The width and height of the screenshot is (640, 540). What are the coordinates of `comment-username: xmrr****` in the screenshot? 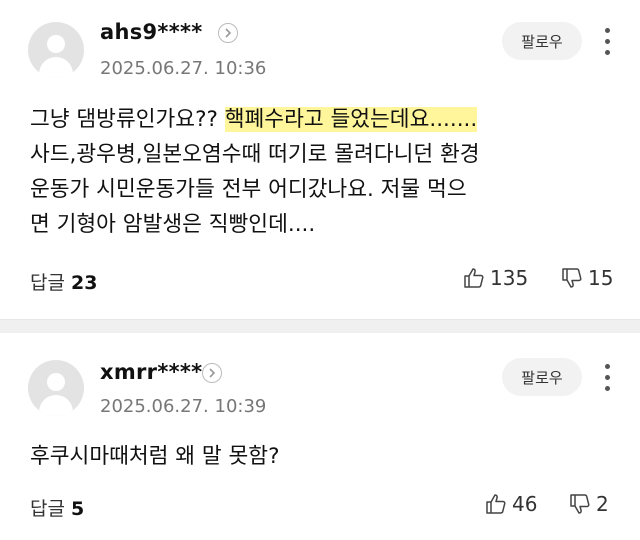 It's located at (151, 372).